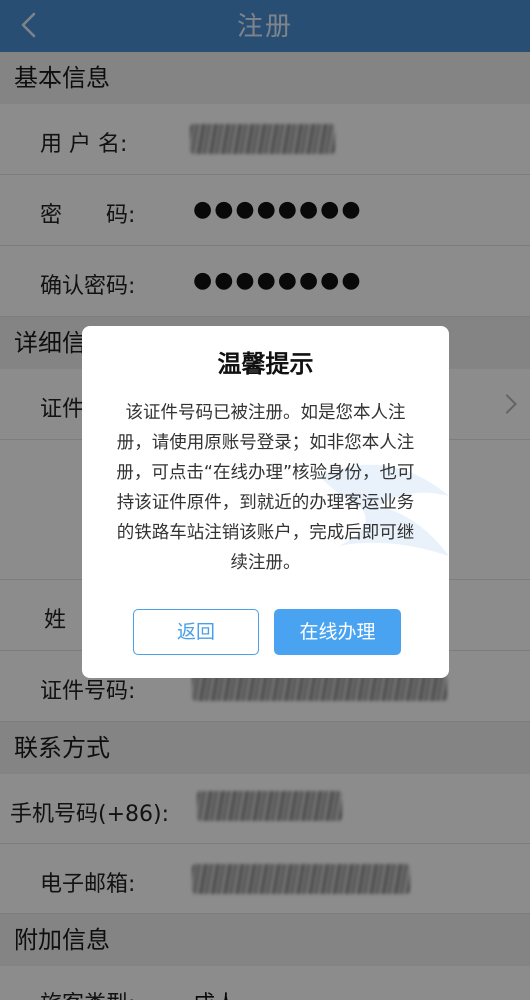 The height and width of the screenshot is (1000, 530). What do you see at coordinates (337, 632) in the screenshot?
I see `online-process-button: 在线办理` at bounding box center [337, 632].